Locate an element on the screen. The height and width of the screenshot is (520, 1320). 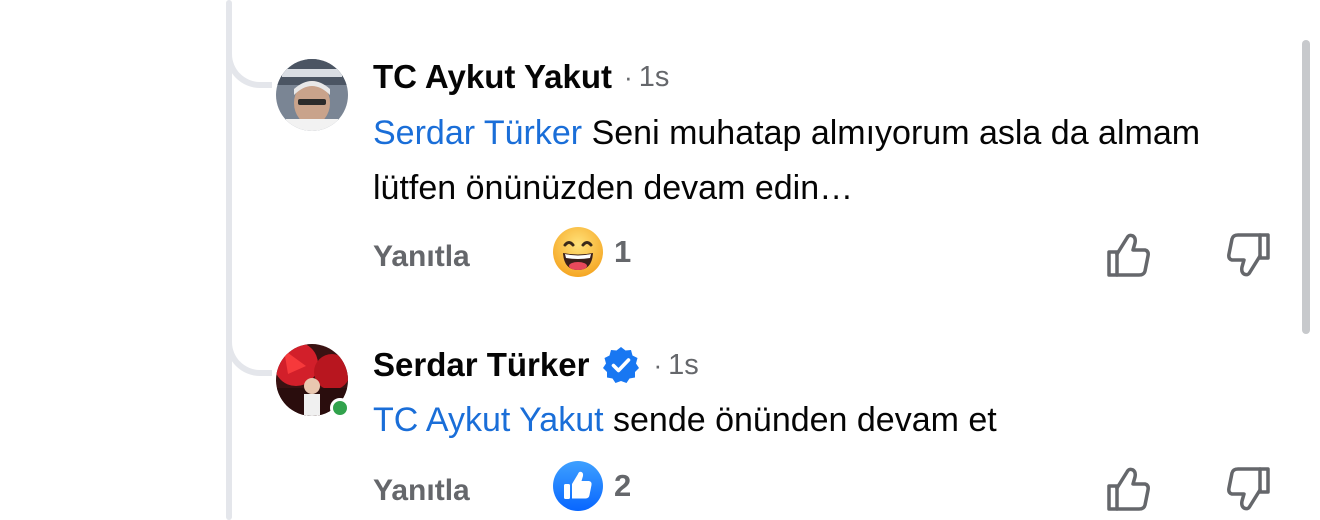
comment-body: sende önünden devam et is located at coordinates (800, 420).